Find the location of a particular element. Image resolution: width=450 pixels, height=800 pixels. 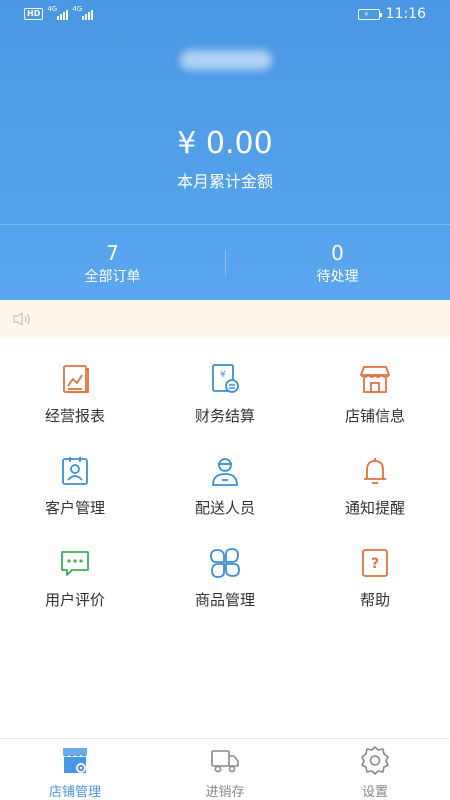

truck-icon is located at coordinates (225, 761).